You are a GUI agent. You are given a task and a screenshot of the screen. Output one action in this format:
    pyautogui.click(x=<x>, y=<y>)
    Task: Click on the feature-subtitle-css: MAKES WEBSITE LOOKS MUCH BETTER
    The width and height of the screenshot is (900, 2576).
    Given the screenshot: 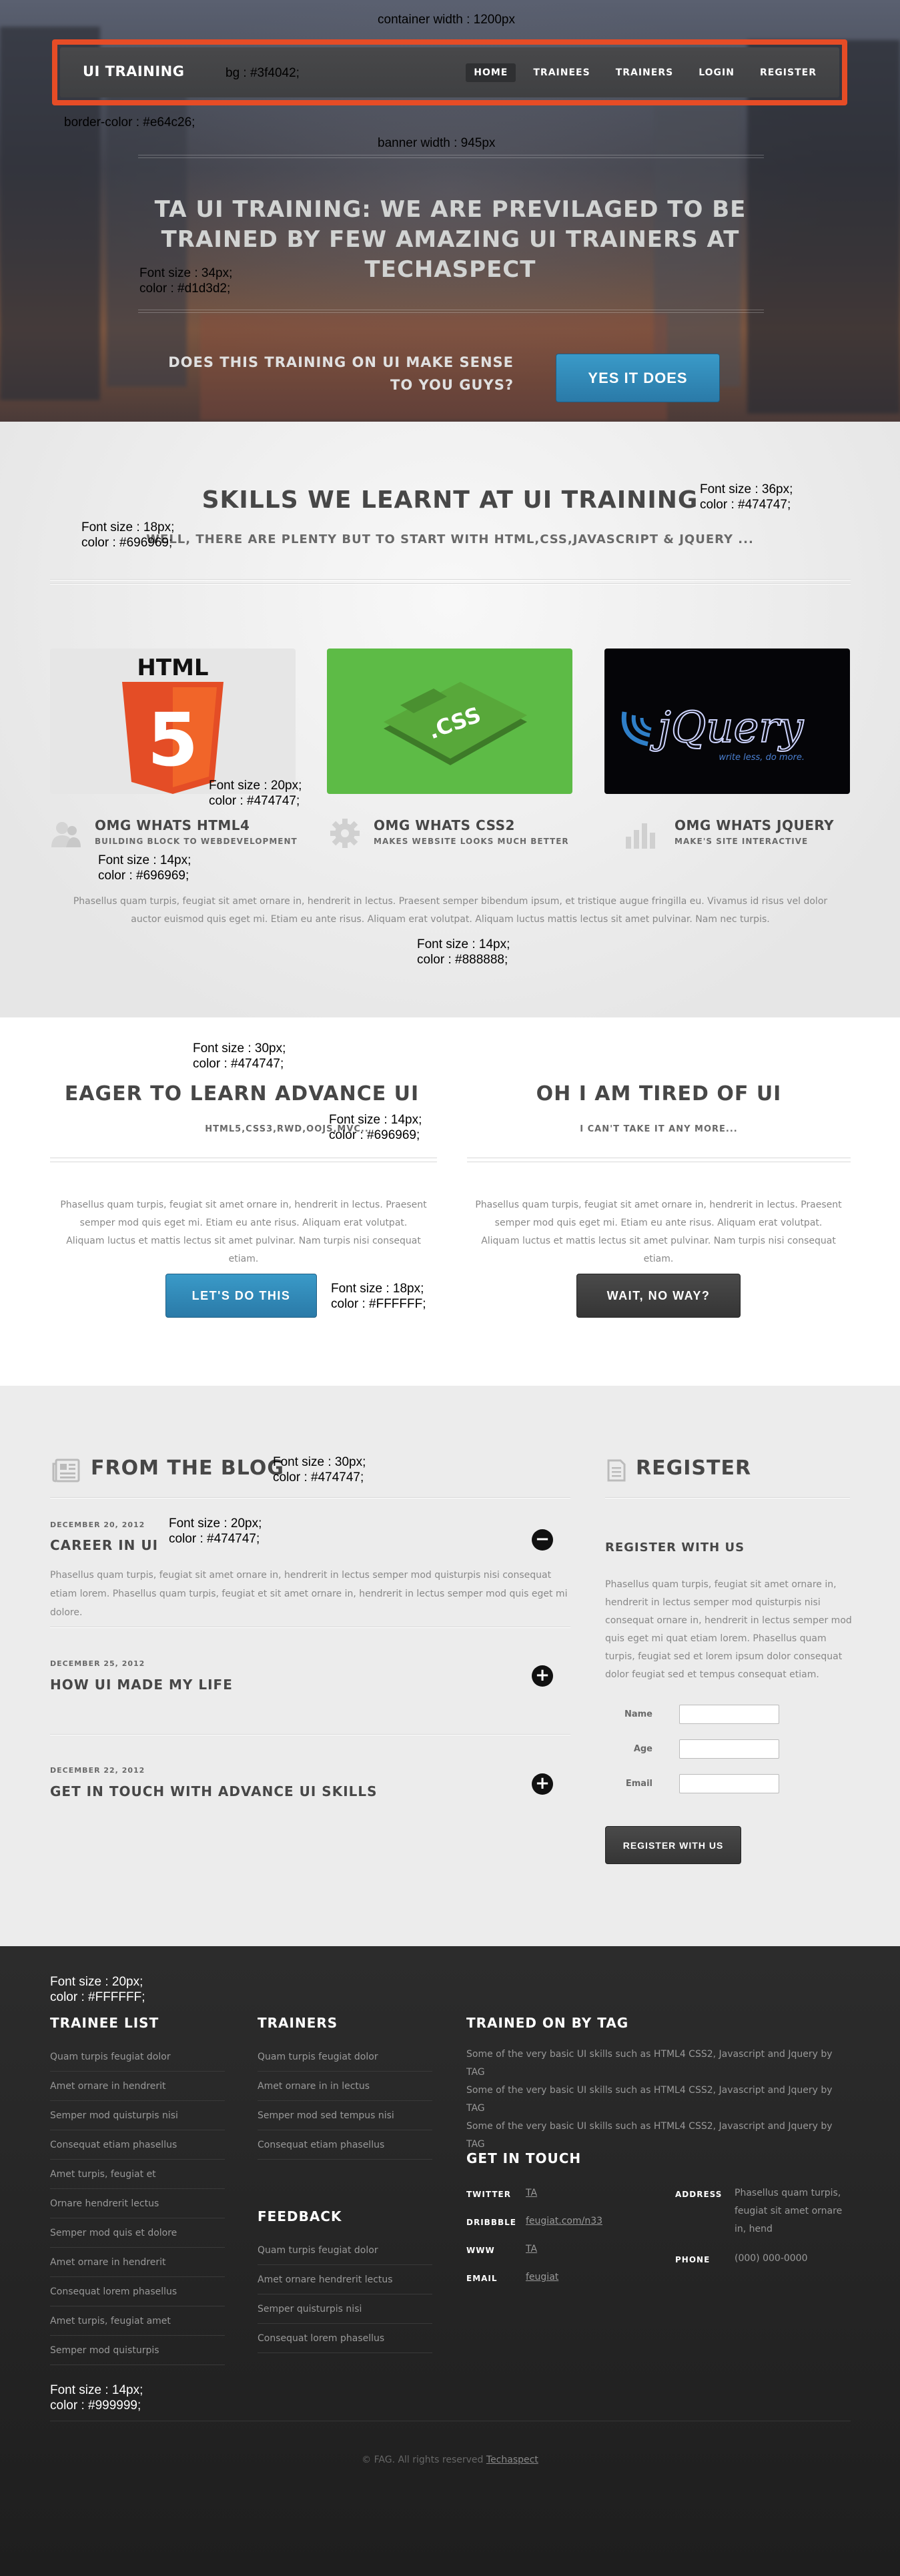 What is the action you would take?
    pyautogui.click(x=471, y=841)
    